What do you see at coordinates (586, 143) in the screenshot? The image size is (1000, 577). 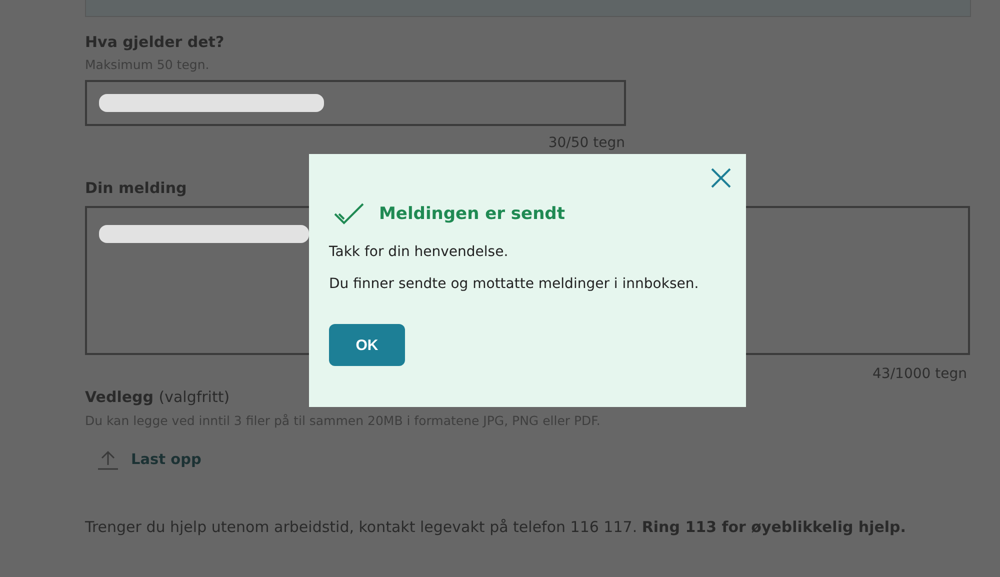 I see `character-counter: 30/50 tegn` at bounding box center [586, 143].